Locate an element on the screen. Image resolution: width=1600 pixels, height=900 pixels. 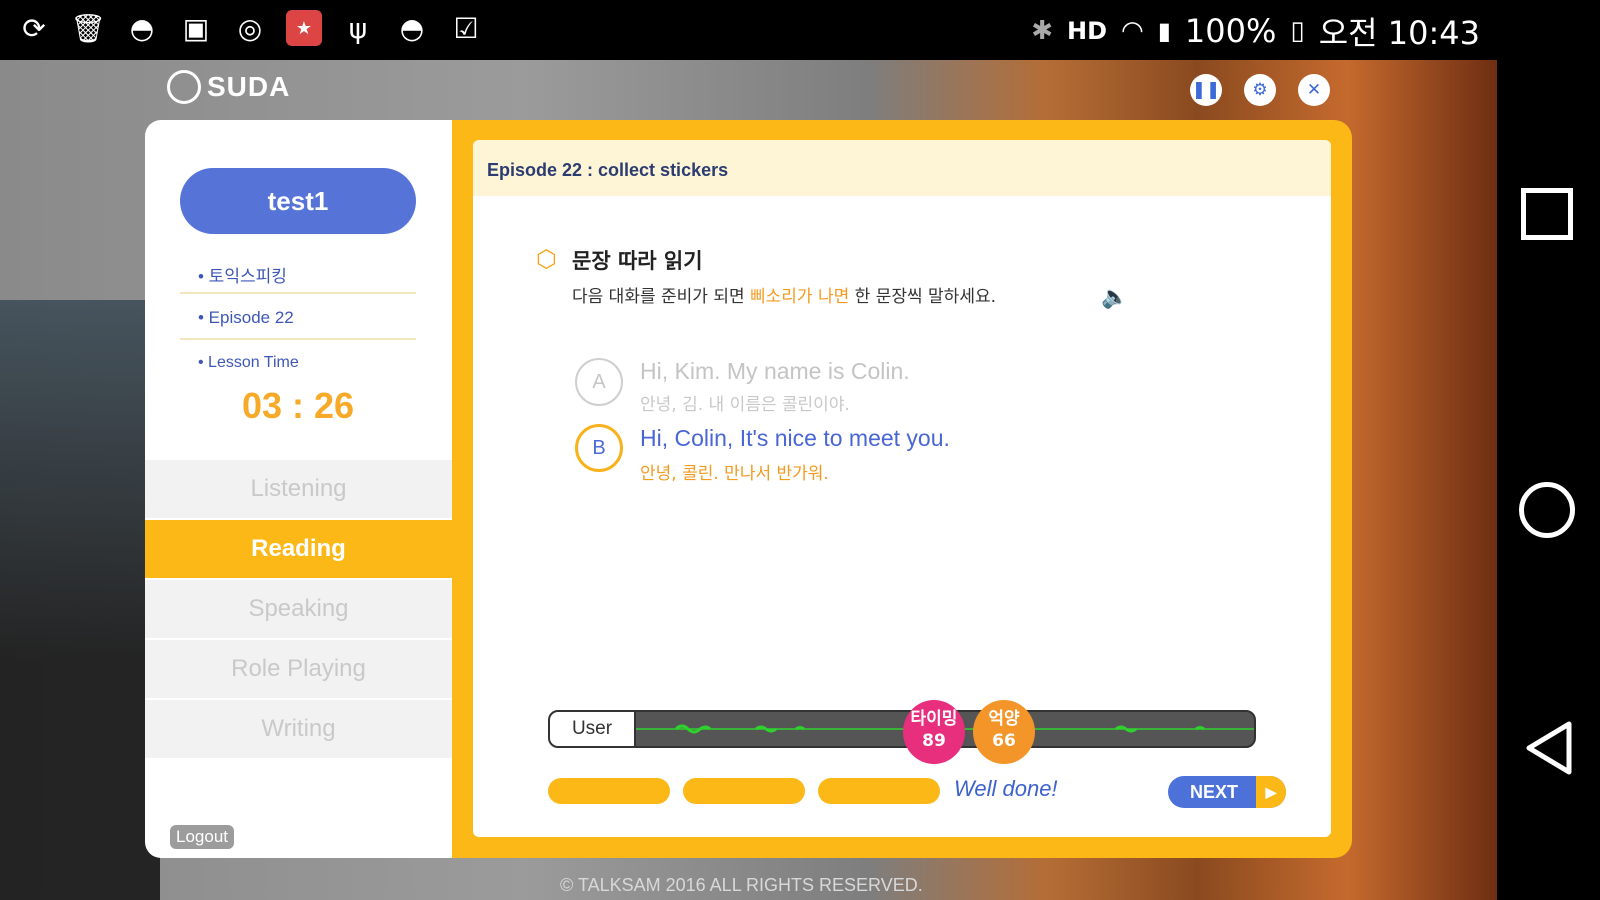
speaker-a-badge: A is located at coordinates (599, 382).